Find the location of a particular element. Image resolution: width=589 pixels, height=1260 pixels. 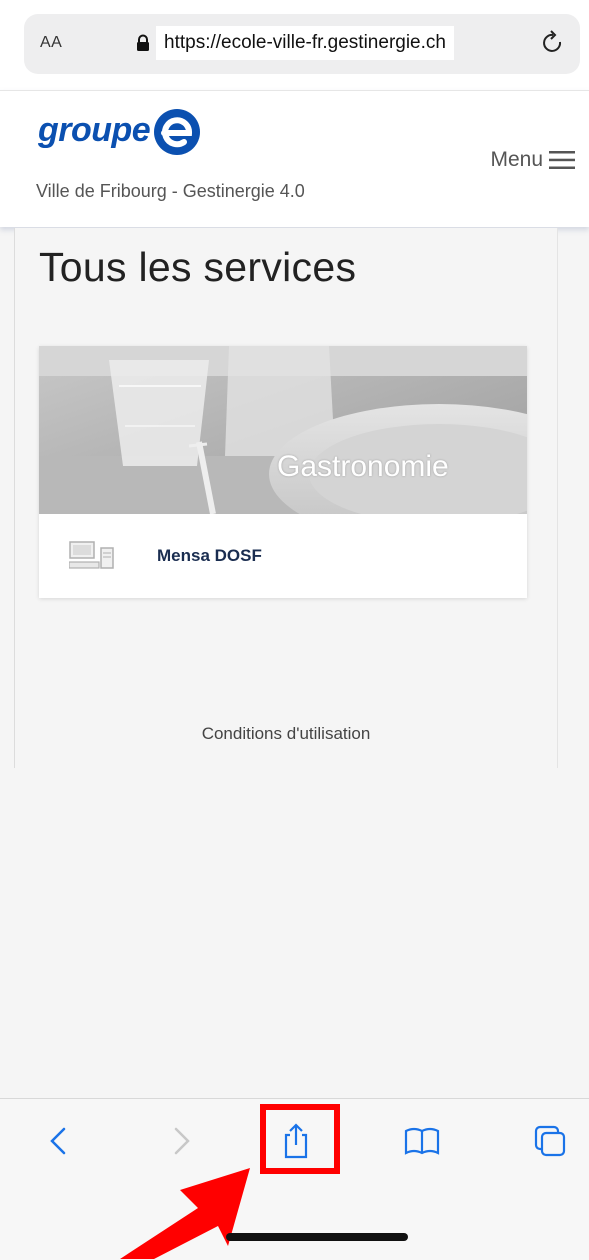

forward-icon is located at coordinates (182, 1141).